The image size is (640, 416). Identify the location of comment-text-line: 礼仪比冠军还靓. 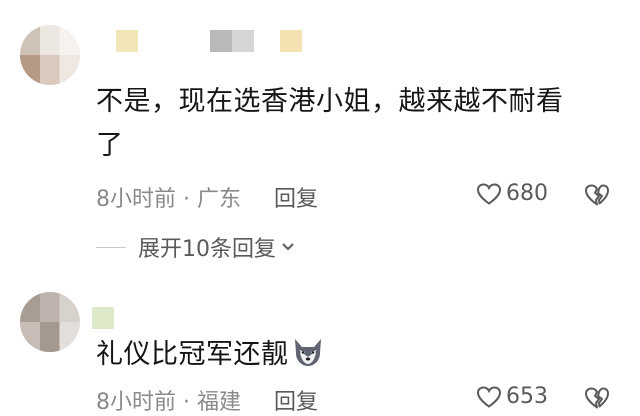
(192, 354).